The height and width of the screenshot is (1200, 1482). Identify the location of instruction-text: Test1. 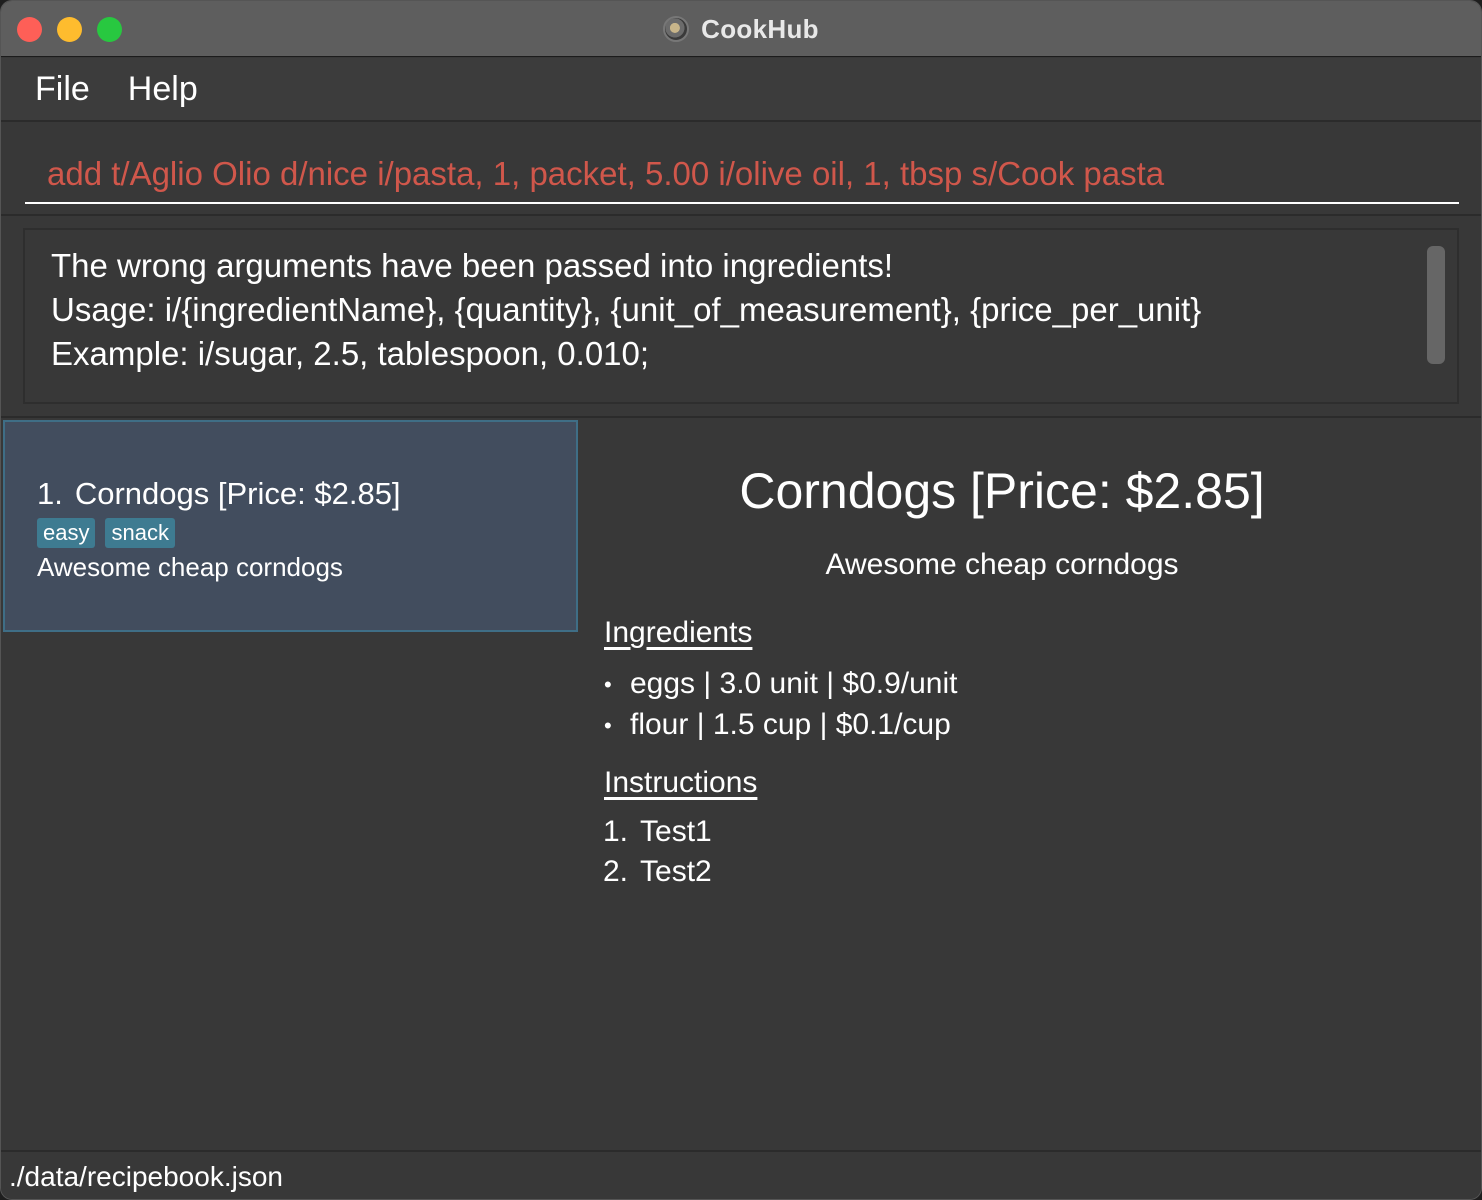
(676, 831).